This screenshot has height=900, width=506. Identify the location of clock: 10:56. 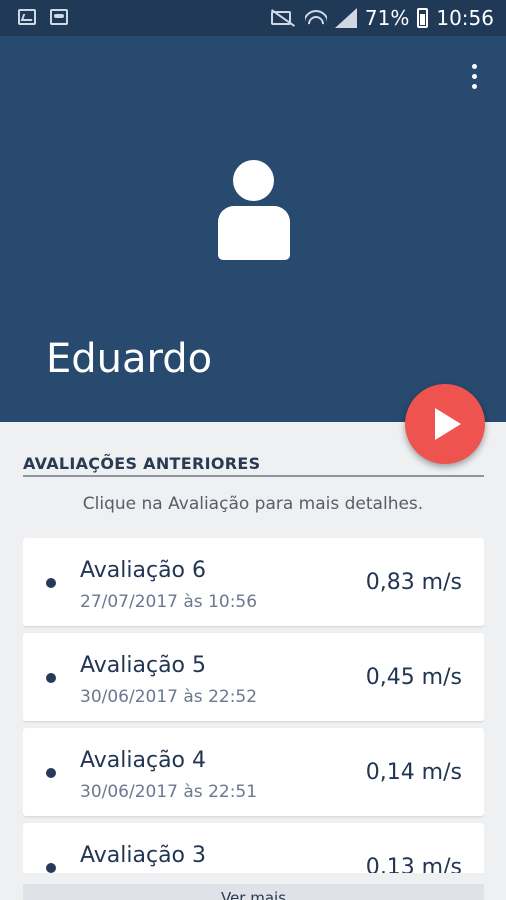
(465, 18).